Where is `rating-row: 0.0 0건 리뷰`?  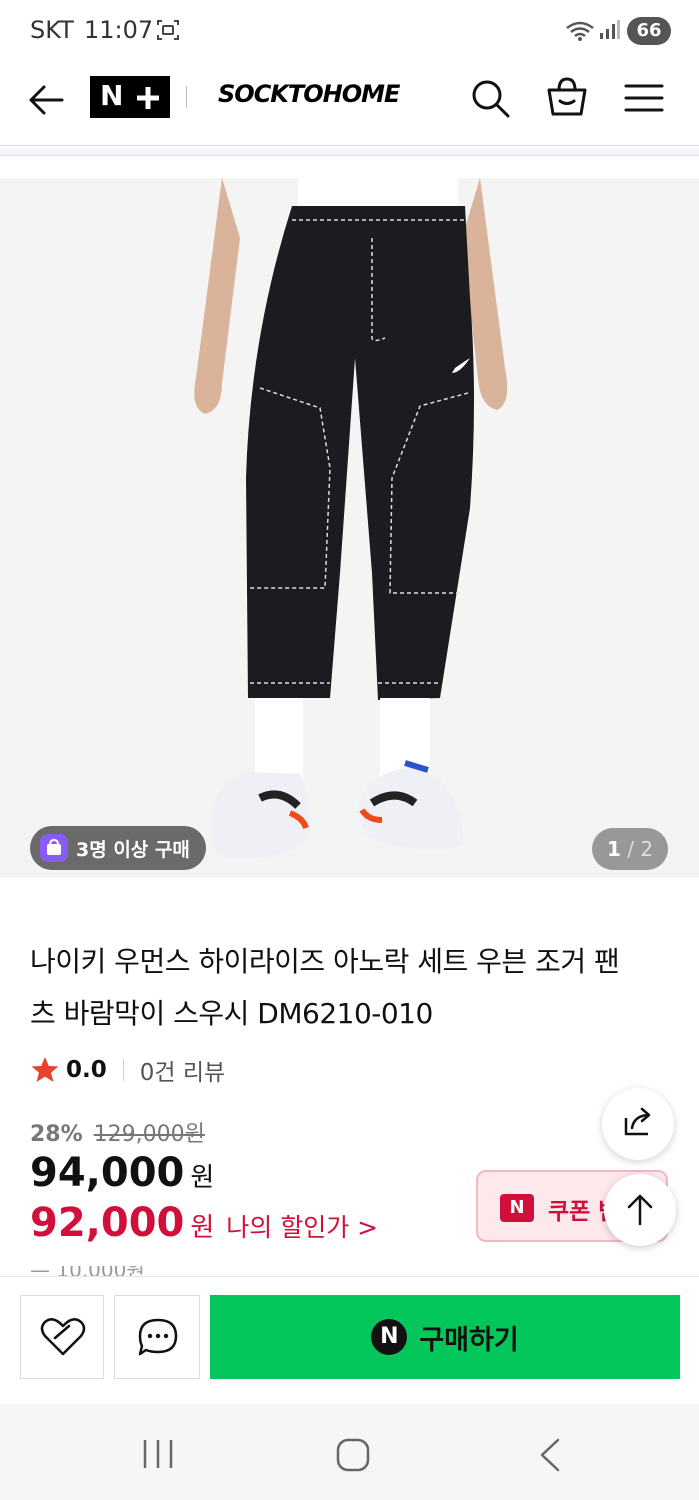 rating-row: 0.0 0건 리뷰 is located at coordinates (127, 1070).